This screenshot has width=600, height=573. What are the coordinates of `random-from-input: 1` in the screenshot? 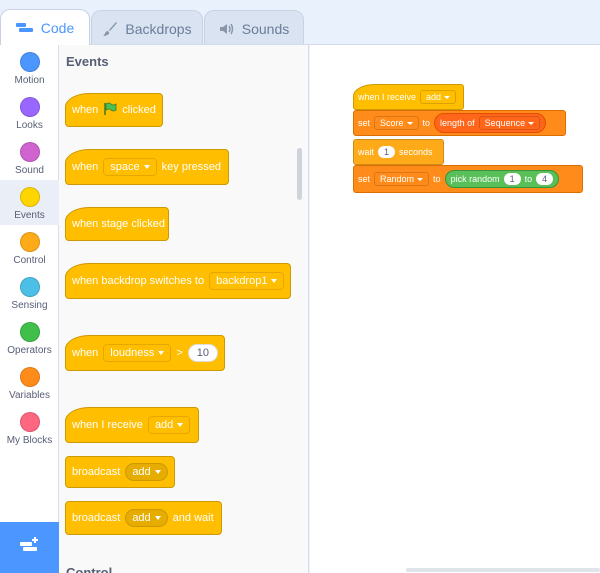 It's located at (512, 179).